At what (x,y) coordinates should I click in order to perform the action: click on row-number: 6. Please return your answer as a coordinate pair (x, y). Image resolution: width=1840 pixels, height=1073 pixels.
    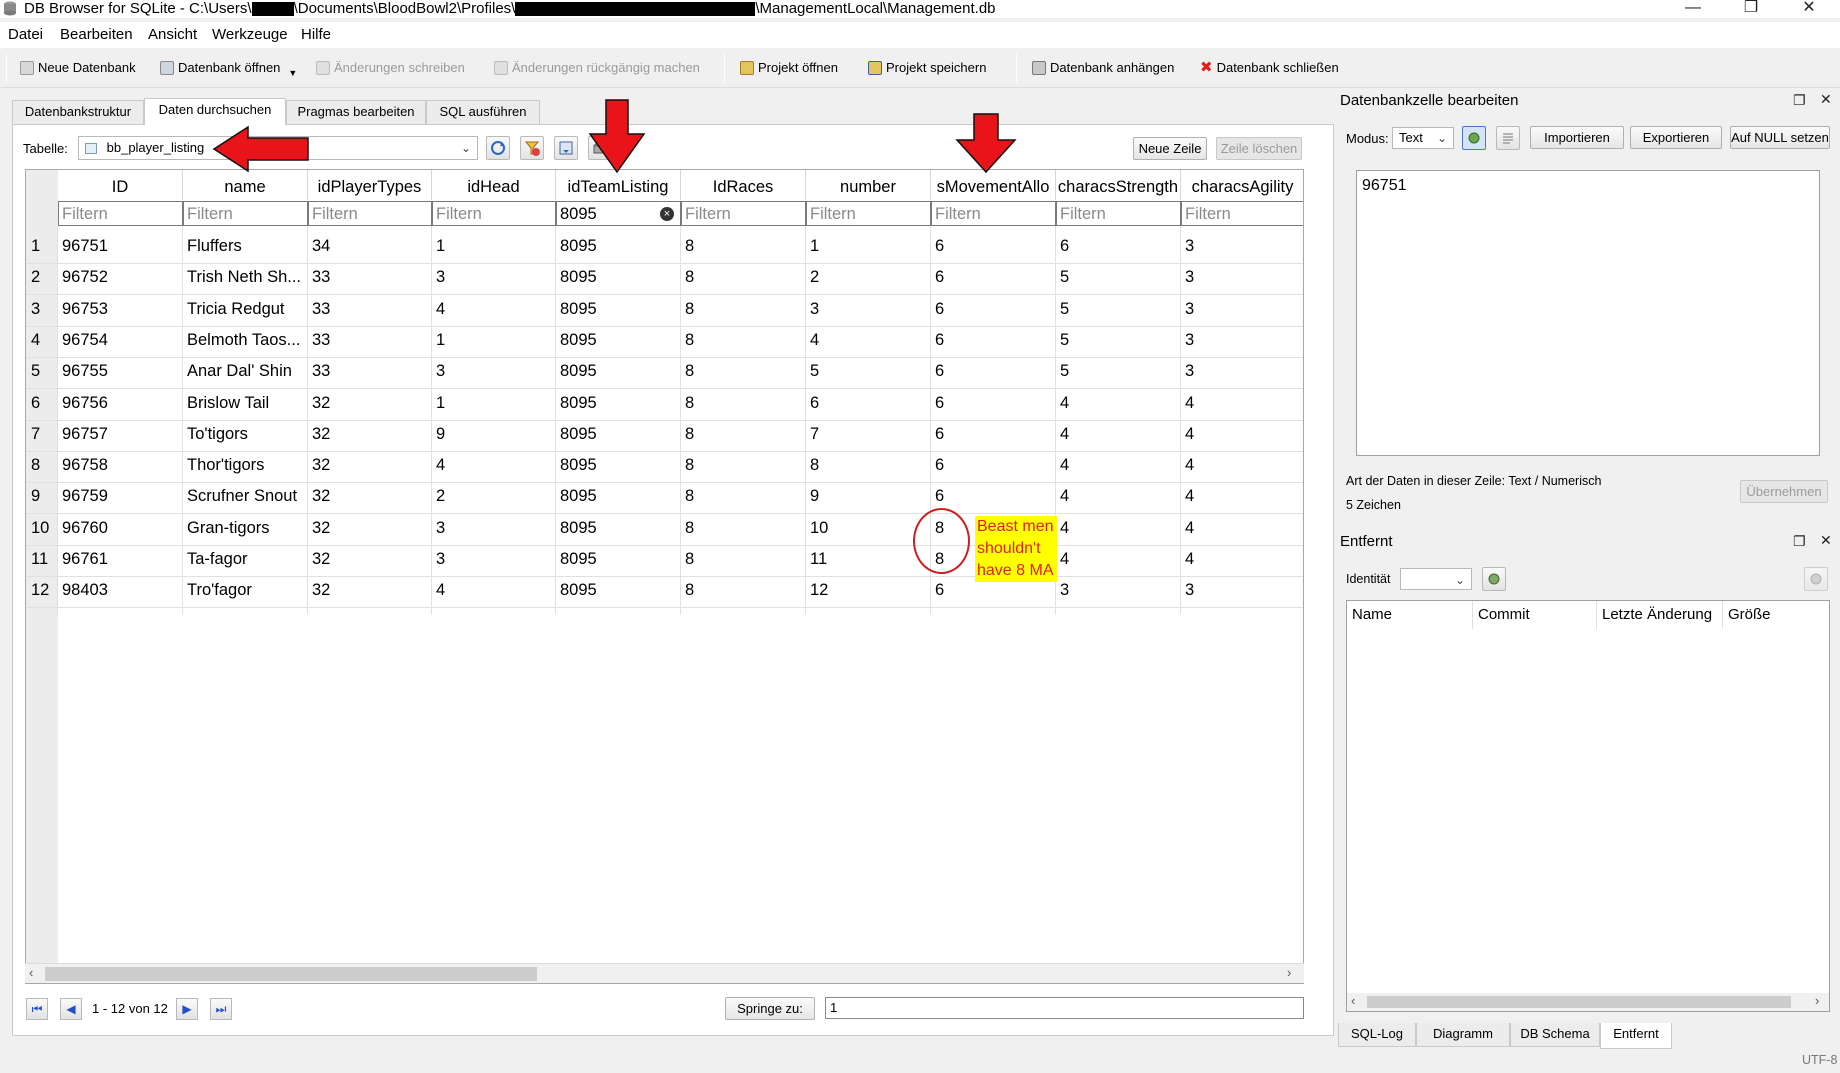
    Looking at the image, I should click on (35, 403).